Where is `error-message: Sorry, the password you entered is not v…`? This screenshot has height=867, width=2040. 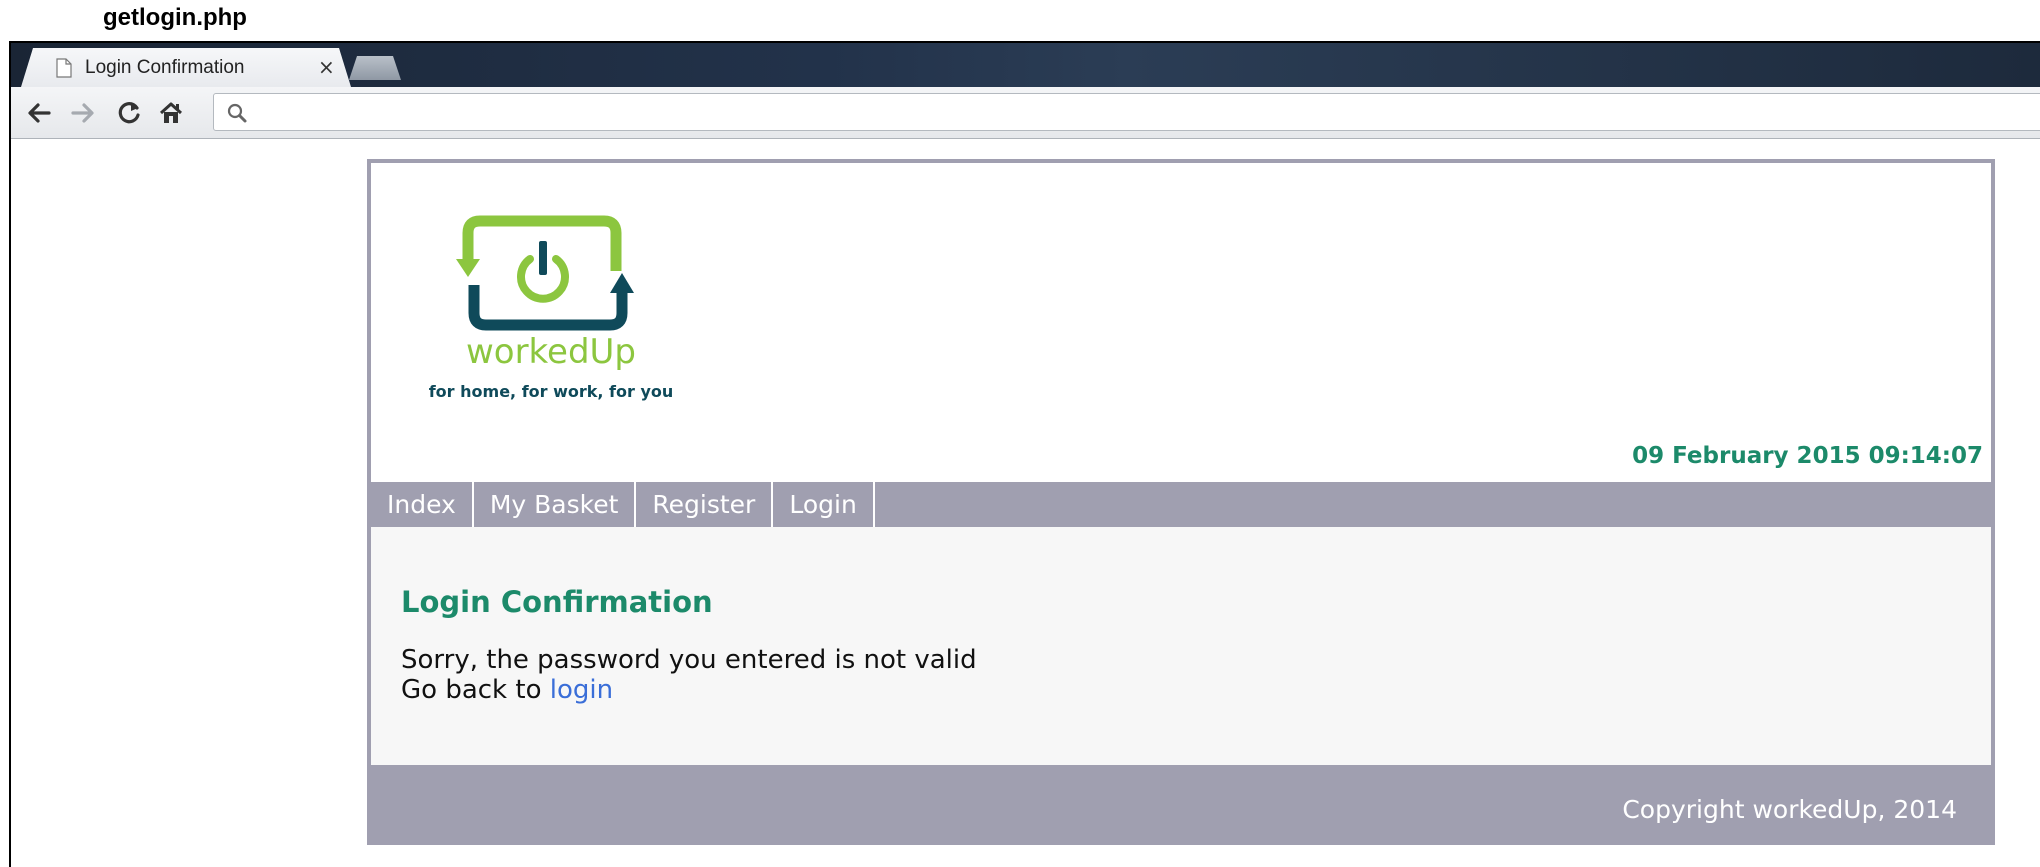 error-message: Sorry, the password you entered is not v… is located at coordinates (689, 660).